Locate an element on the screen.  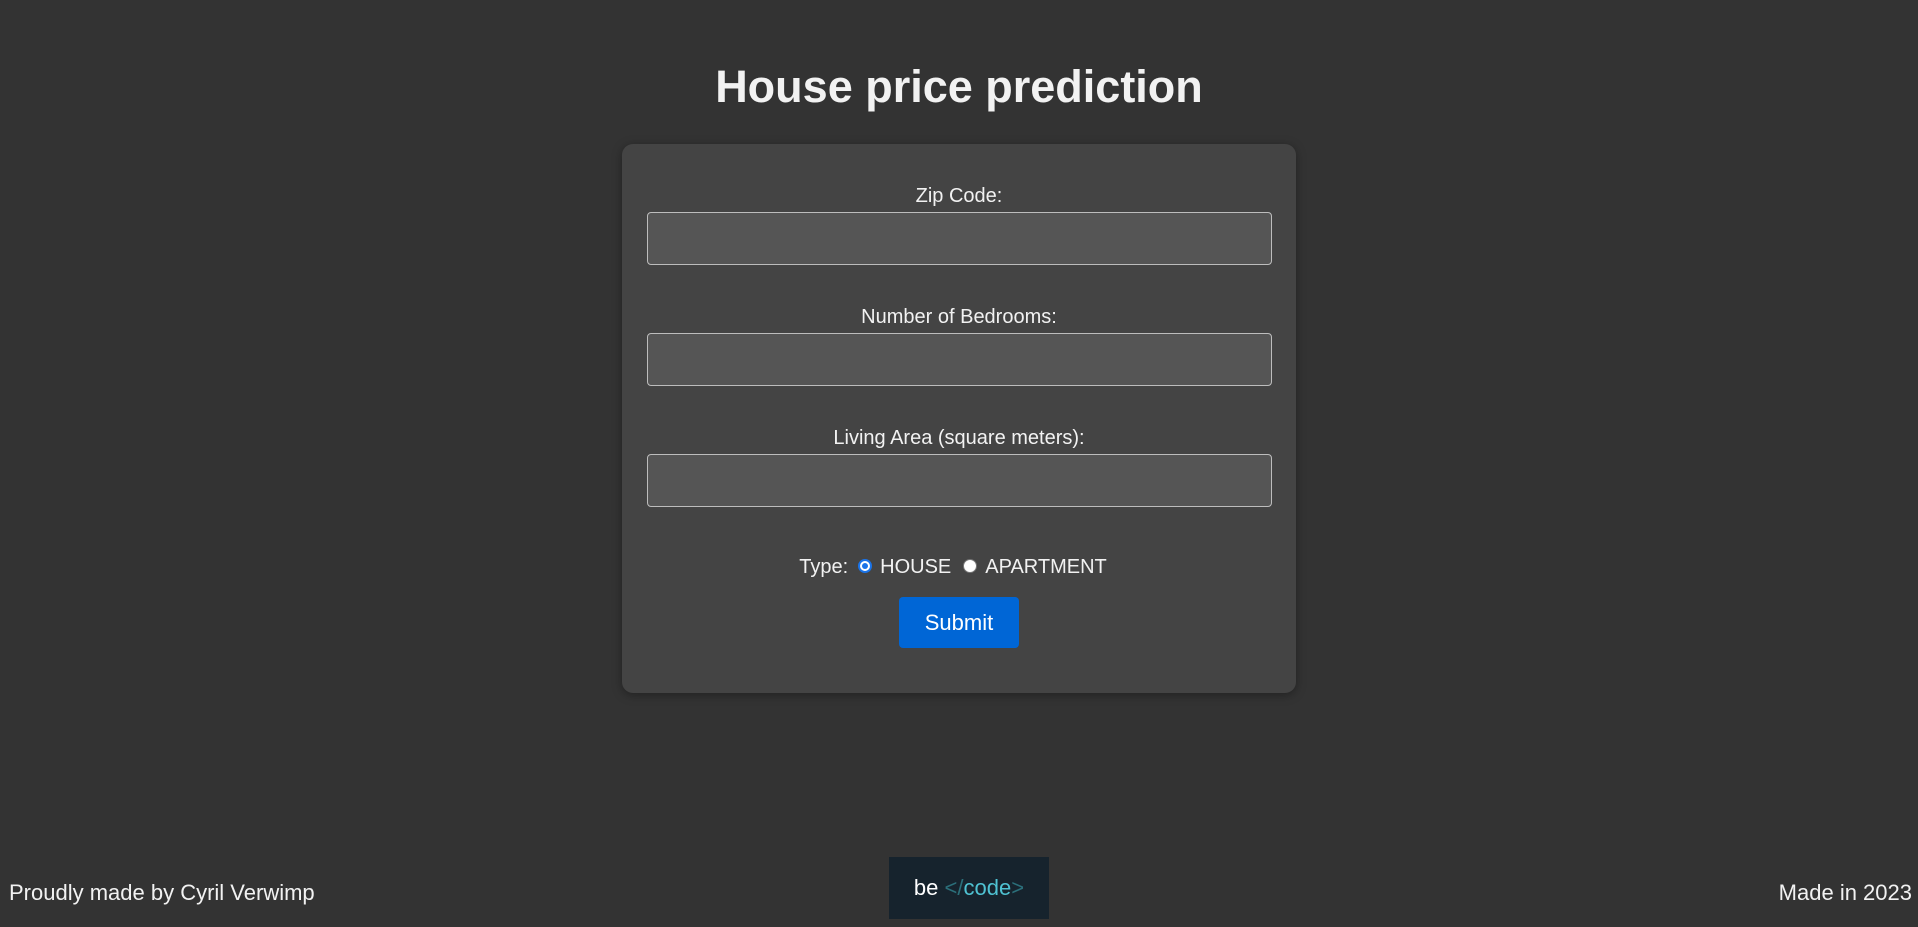
living-area-input is located at coordinates (959, 480).